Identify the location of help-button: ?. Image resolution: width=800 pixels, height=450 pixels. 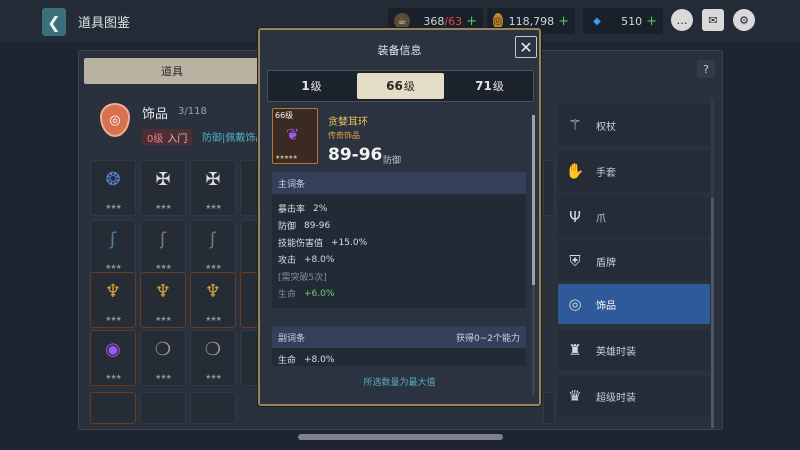
(706, 69).